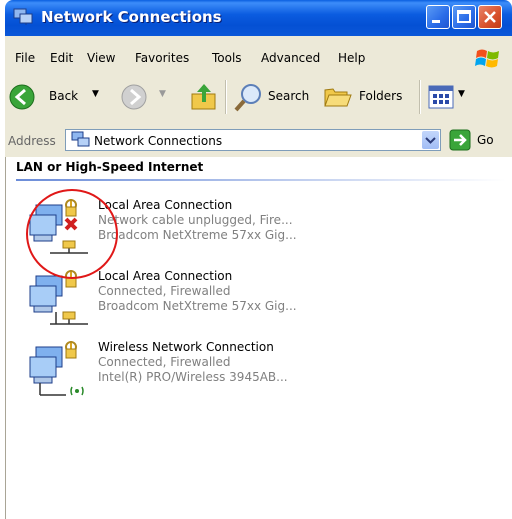  I want to click on windows-logo-icon, so click(487, 58).